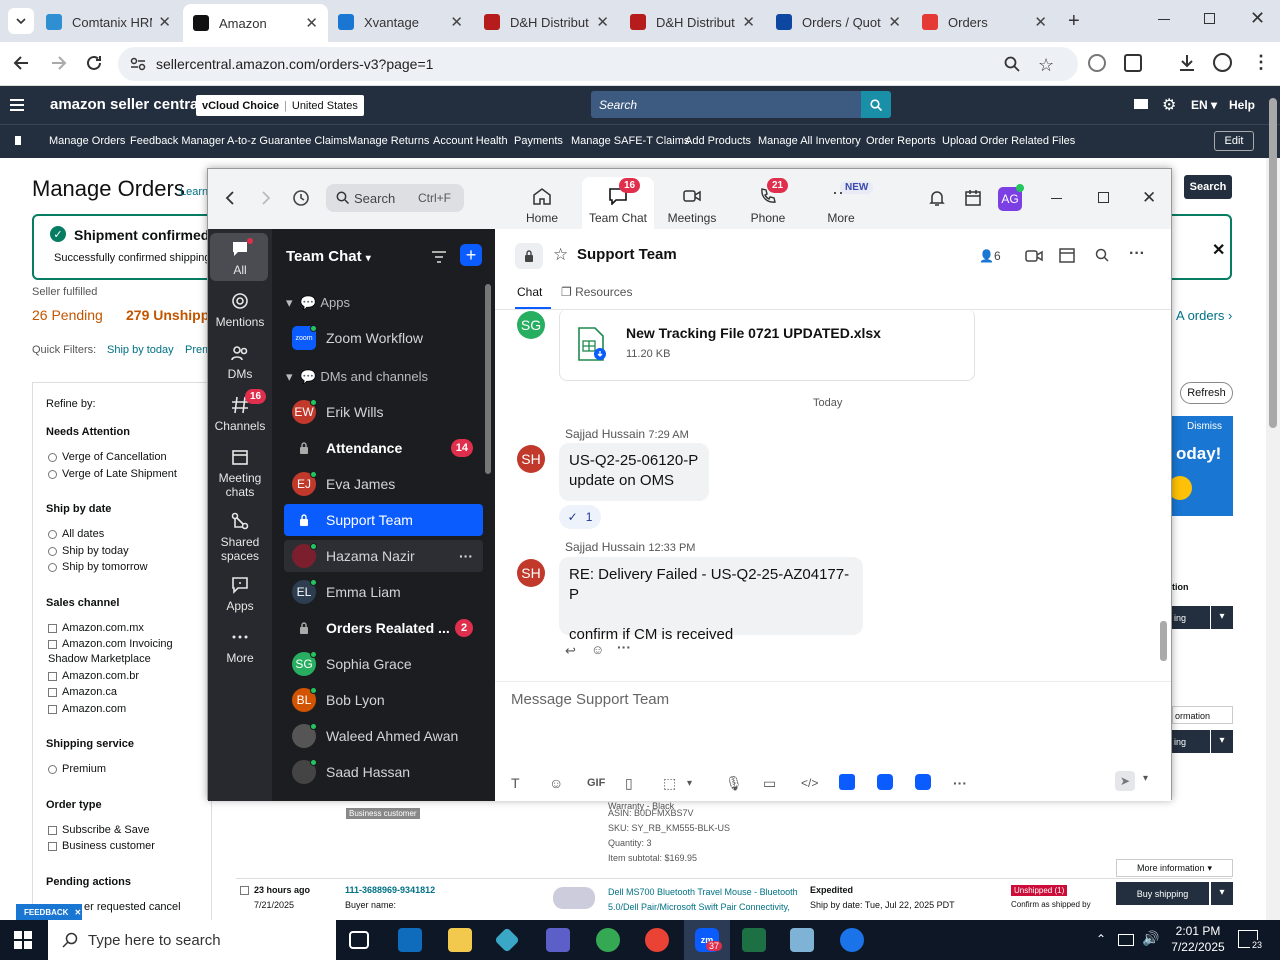  I want to click on send-icon: ➤, so click(1125, 781).